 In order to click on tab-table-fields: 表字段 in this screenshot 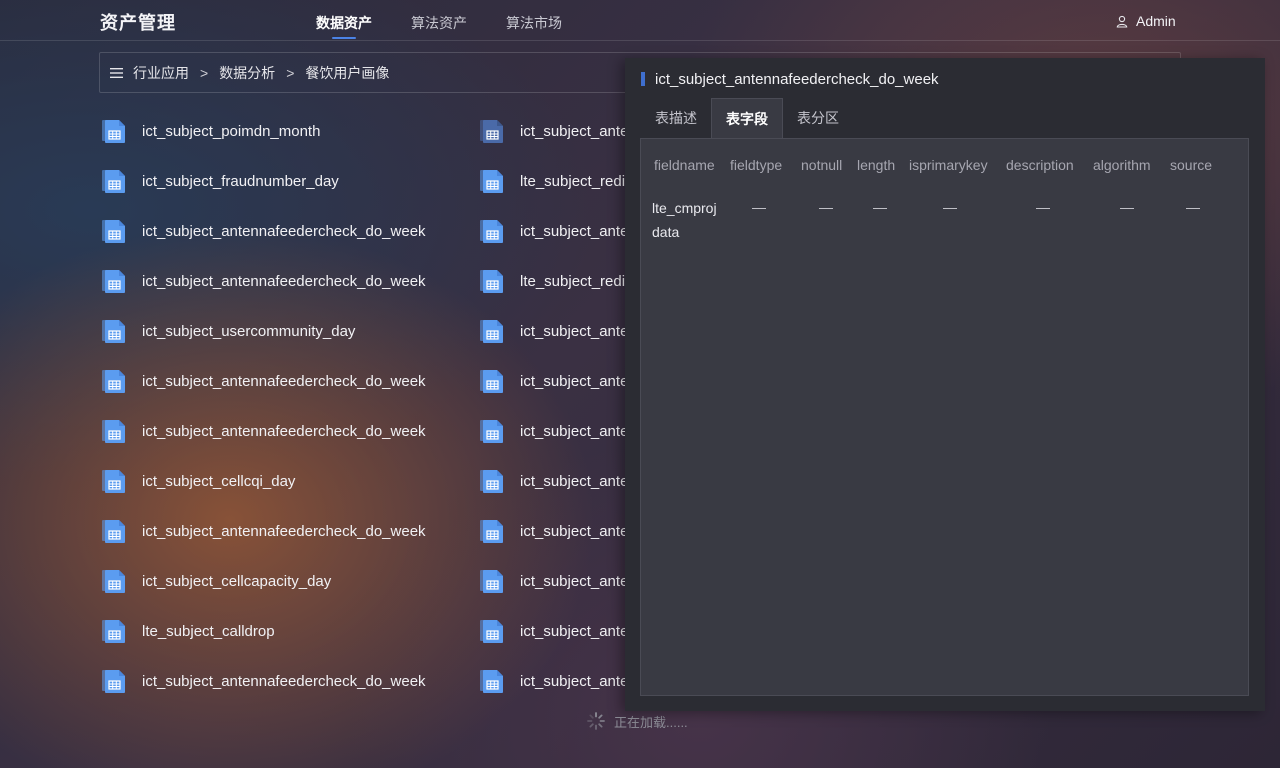, I will do `click(747, 118)`.